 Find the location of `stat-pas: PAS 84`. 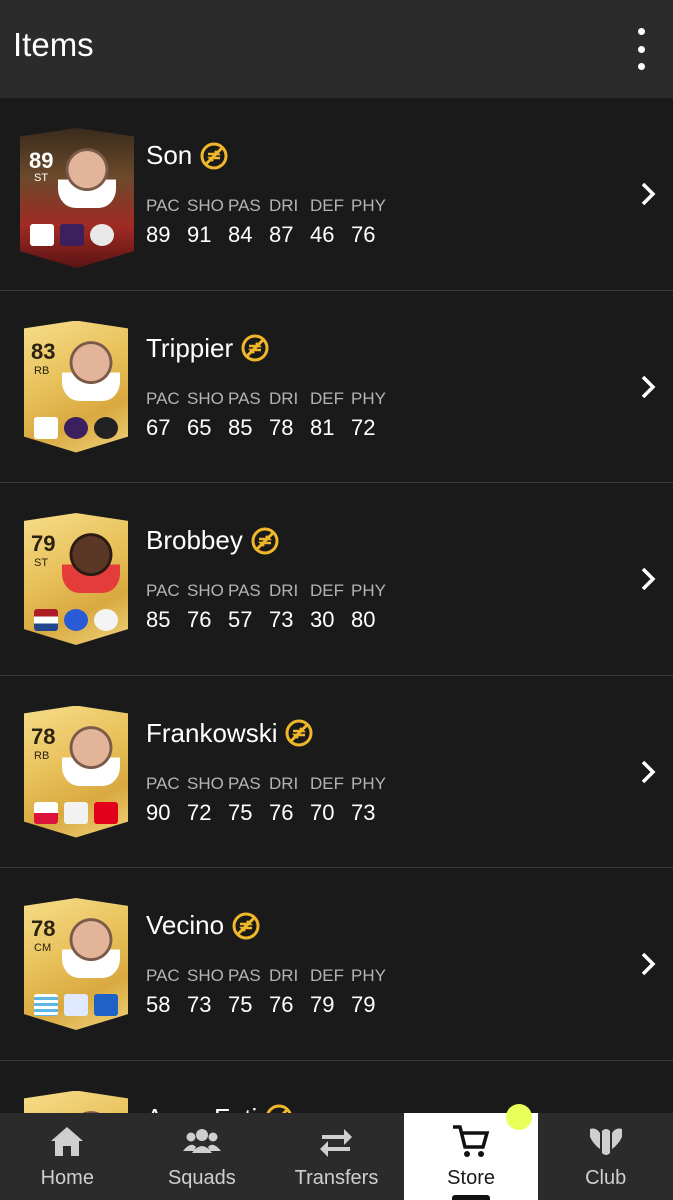

stat-pas: PAS 84 is located at coordinates (248, 222).